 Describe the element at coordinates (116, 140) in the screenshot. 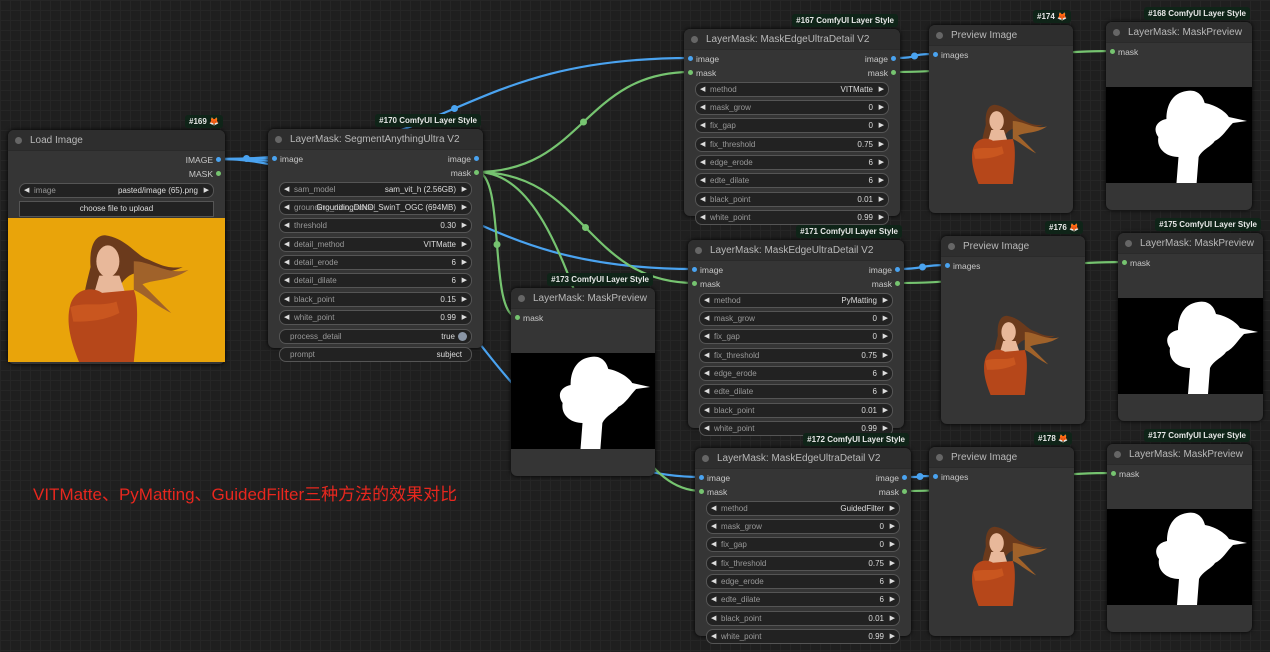

I see `node-title-bar: Load Image` at that location.